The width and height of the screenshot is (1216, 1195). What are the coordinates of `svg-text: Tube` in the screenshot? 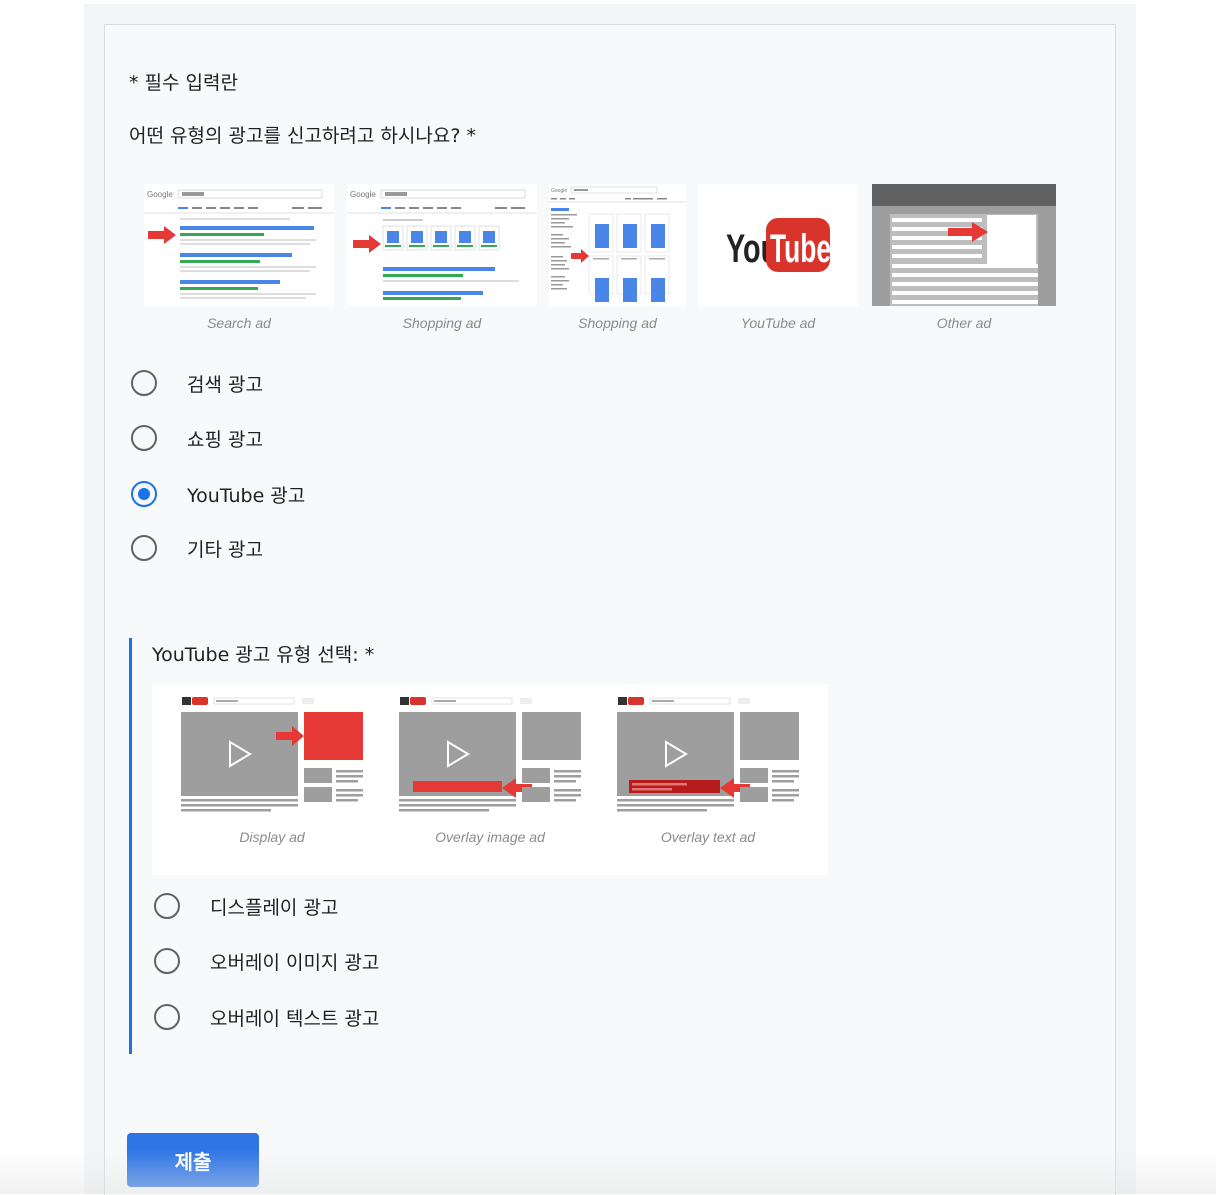 It's located at (800, 249).